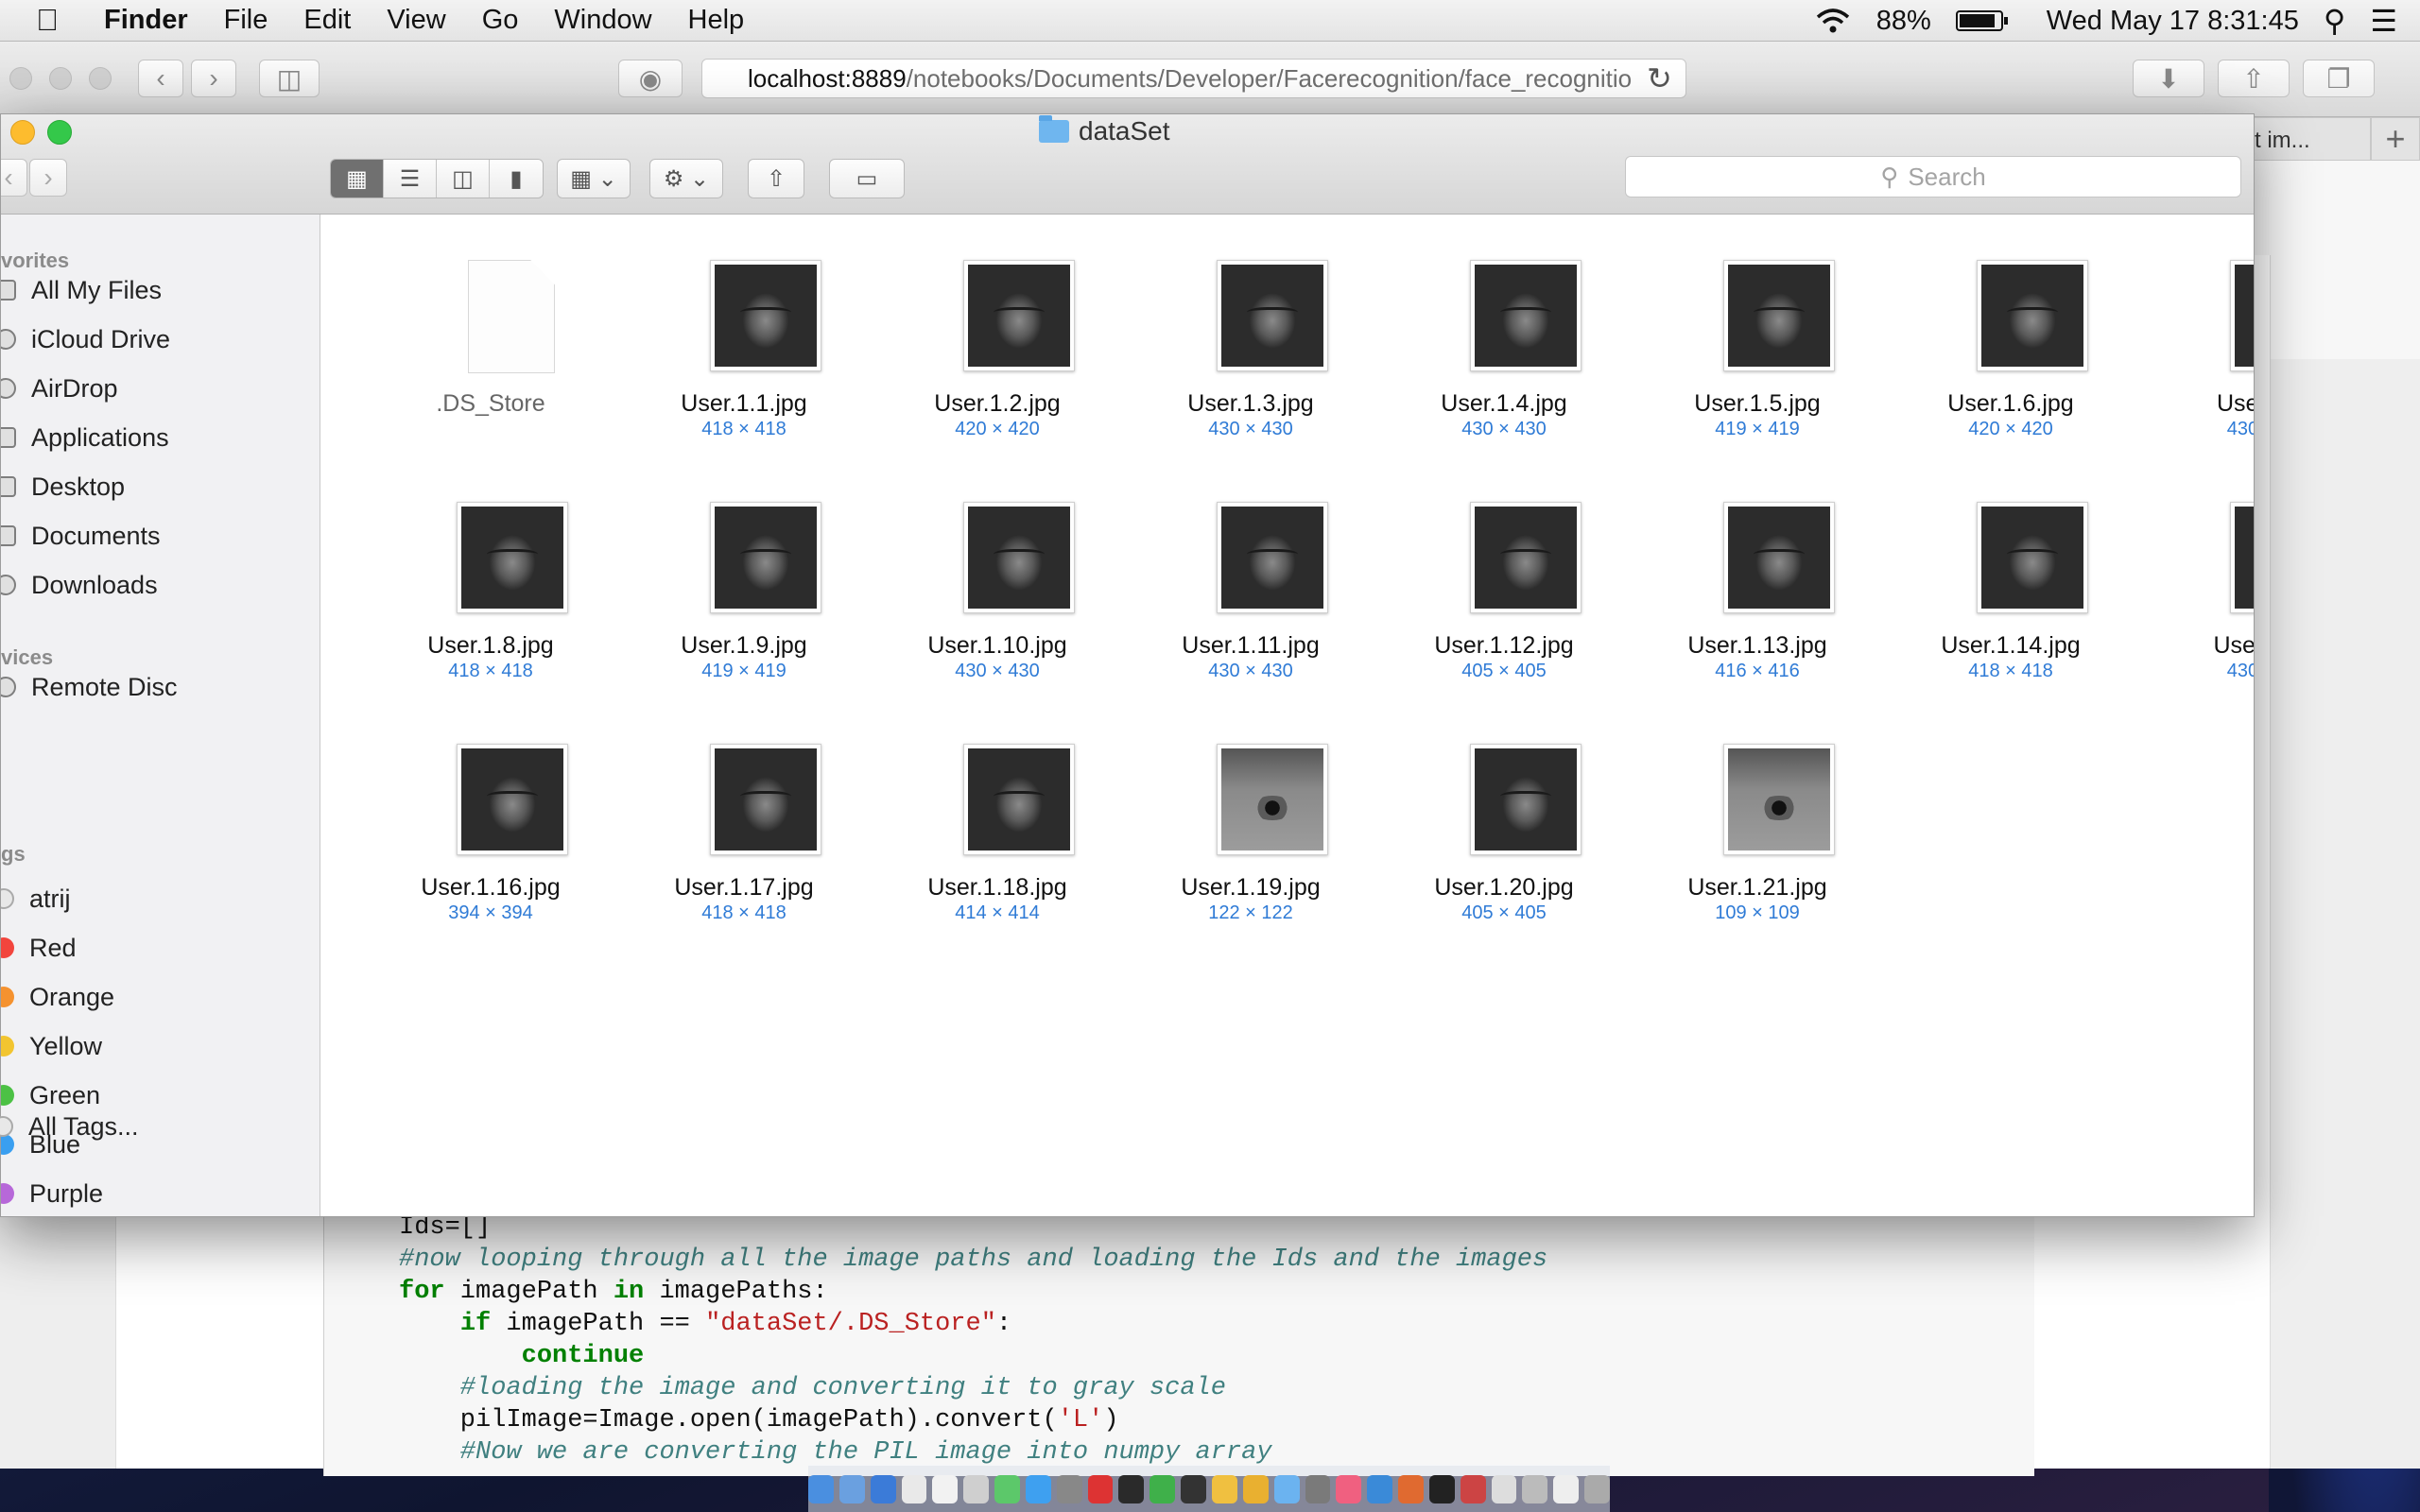 The height and width of the screenshot is (1512, 2420). I want to click on sidebar-tag-purple: Purple, so click(52, 1193).